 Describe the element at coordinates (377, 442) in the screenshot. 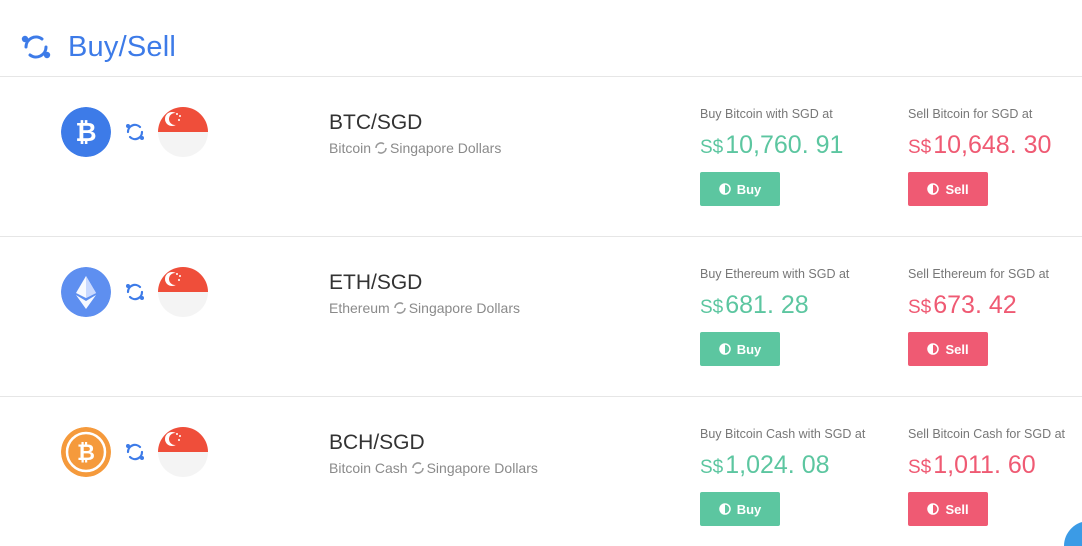

I see `pair-name: BCH/SGD` at that location.